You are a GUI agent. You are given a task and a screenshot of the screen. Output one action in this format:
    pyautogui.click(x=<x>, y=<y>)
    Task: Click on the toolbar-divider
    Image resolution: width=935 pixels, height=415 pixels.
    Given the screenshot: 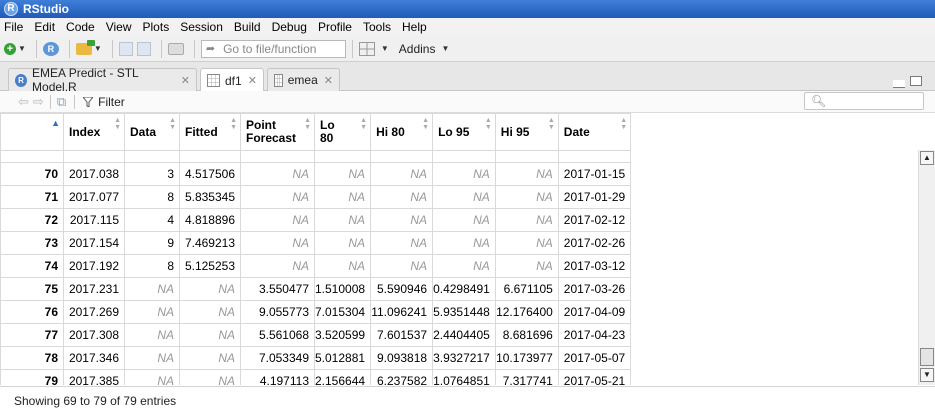 What is the action you would take?
    pyautogui.click(x=75, y=101)
    